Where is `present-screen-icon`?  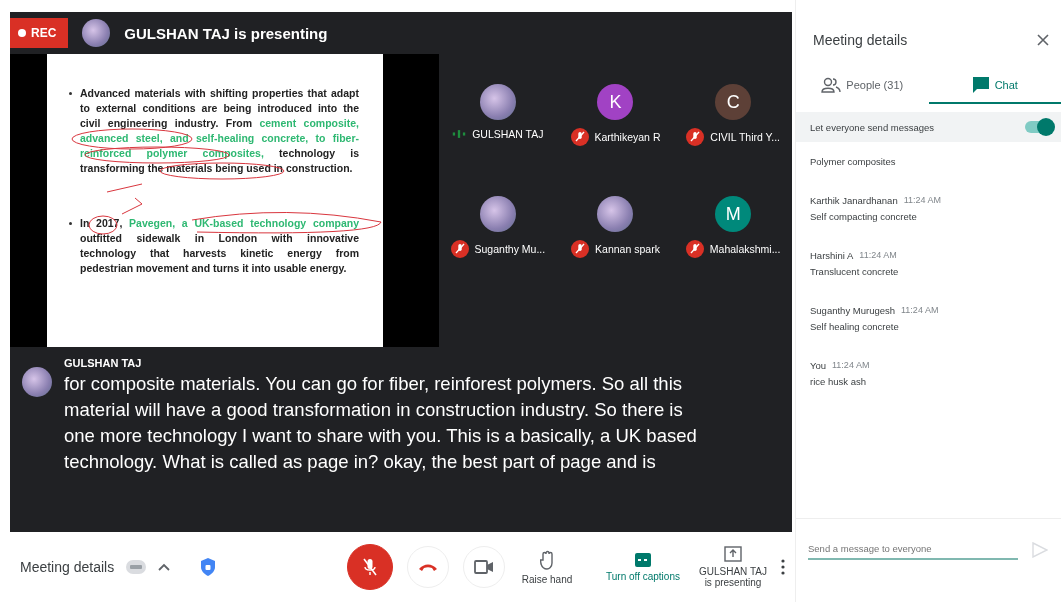 present-screen-icon is located at coordinates (733, 554).